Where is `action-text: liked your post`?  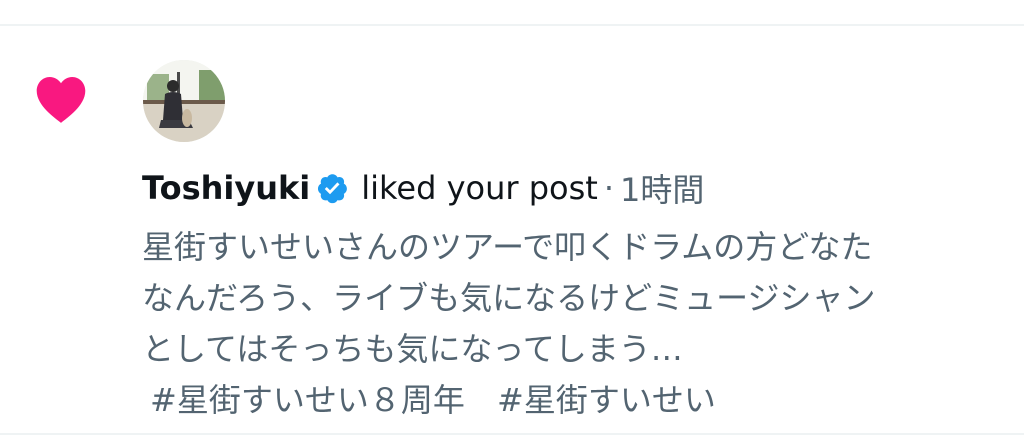
action-text: liked your post is located at coordinates (479, 188).